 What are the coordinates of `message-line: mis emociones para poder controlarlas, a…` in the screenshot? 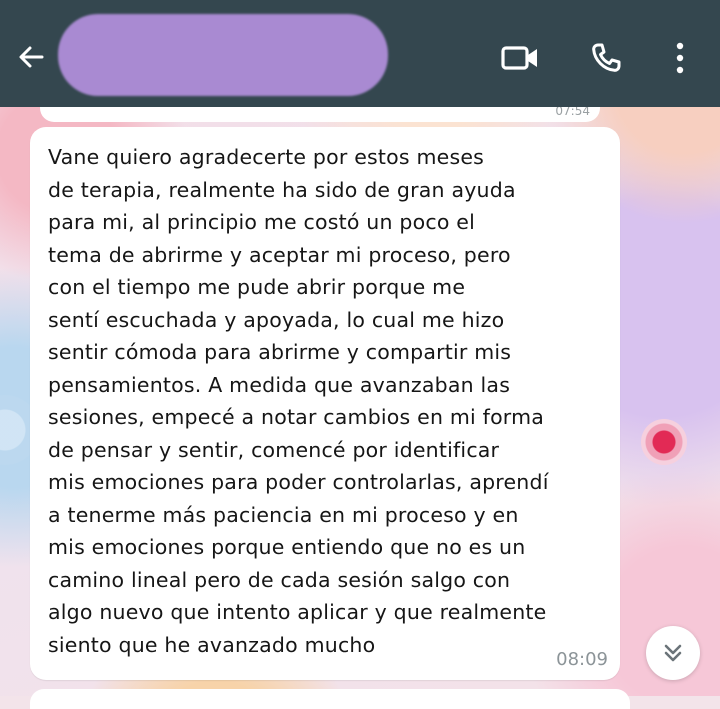 It's located at (298, 482).